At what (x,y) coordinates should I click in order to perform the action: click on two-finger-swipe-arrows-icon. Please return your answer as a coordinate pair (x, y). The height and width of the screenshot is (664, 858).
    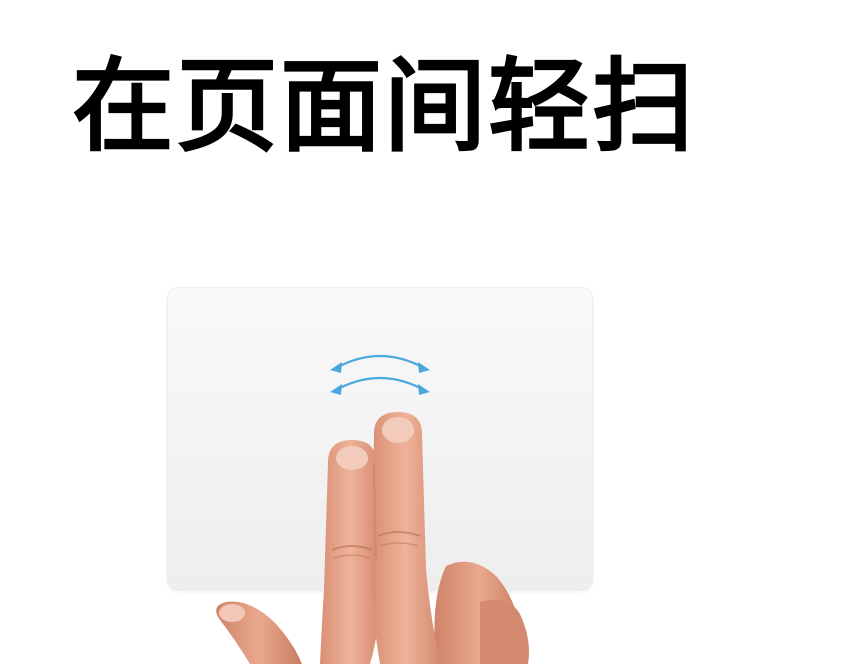
    Looking at the image, I should click on (380, 374).